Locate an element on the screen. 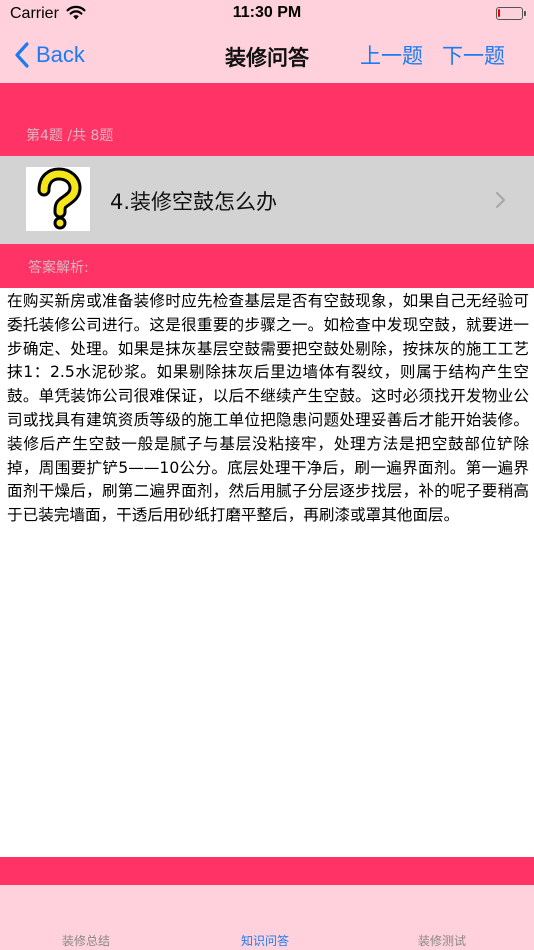  previous-question-button: 上一题 is located at coordinates (391, 55).